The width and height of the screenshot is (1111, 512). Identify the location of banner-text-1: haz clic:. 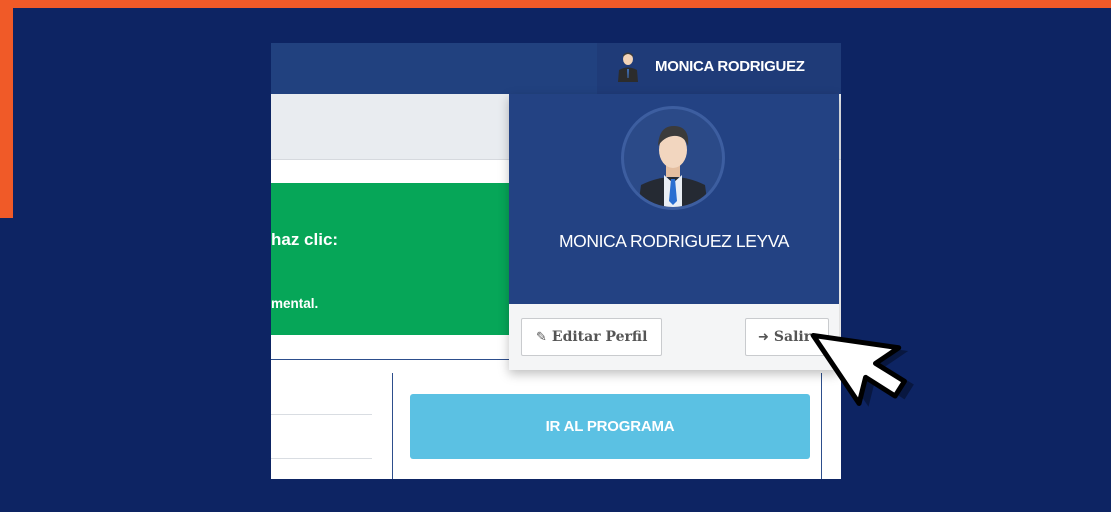
(305, 239).